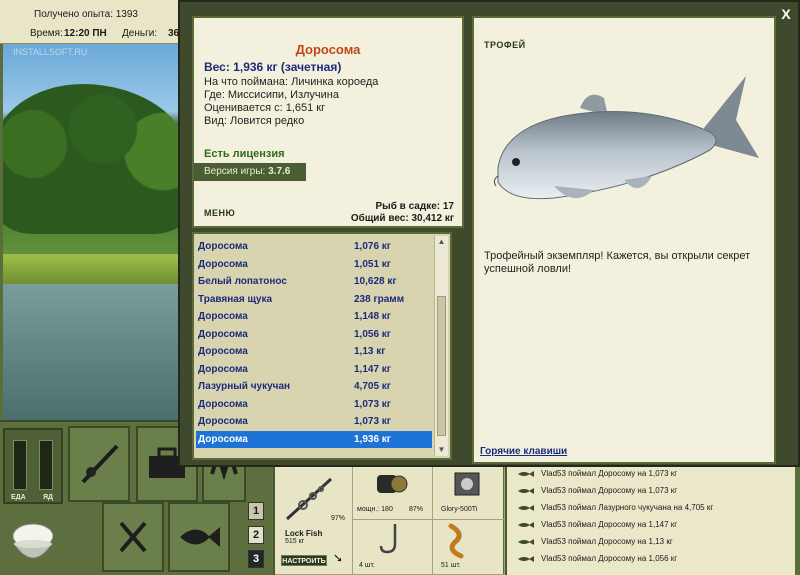  Describe the element at coordinates (256, 511) in the screenshot. I see `slot-1-button: 1` at that location.